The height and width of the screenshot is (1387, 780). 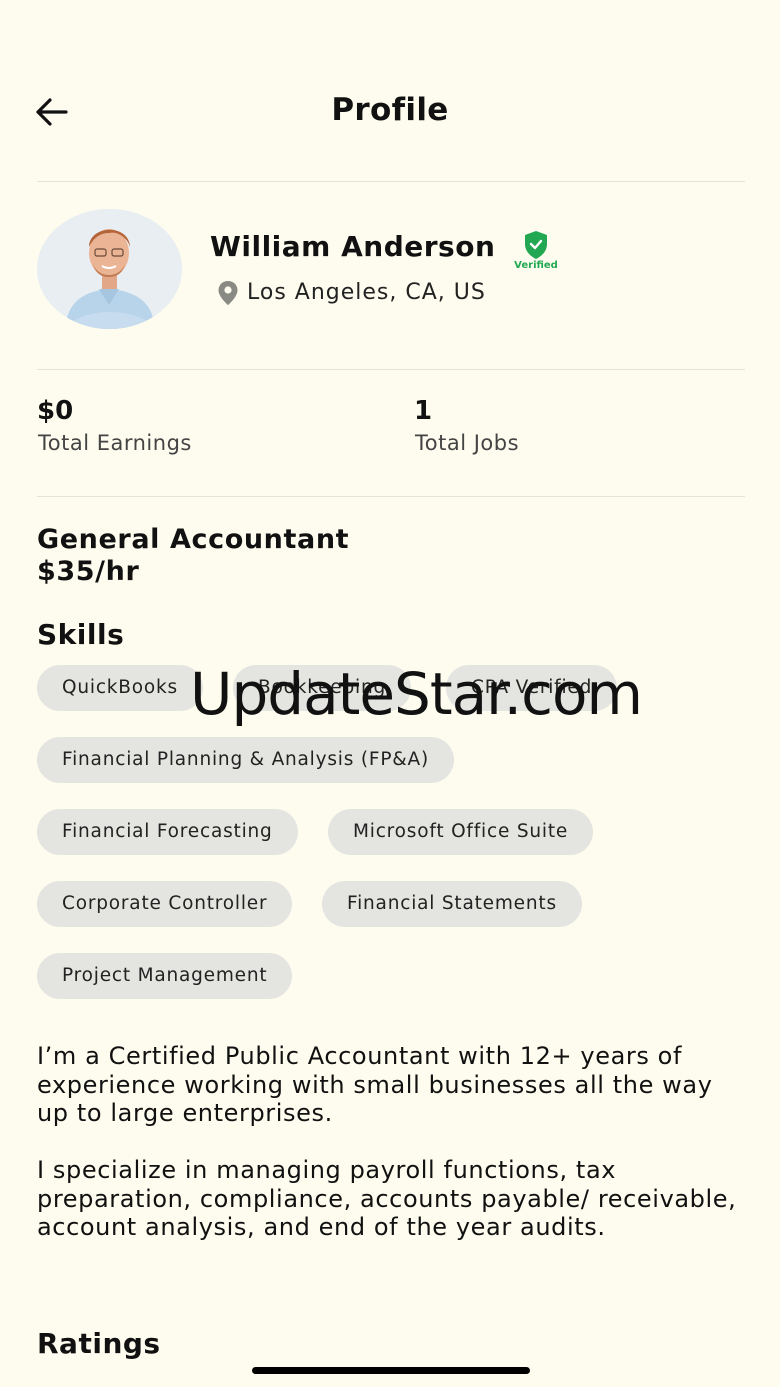 What do you see at coordinates (390, 110) in the screenshot?
I see `page-title: Profile` at bounding box center [390, 110].